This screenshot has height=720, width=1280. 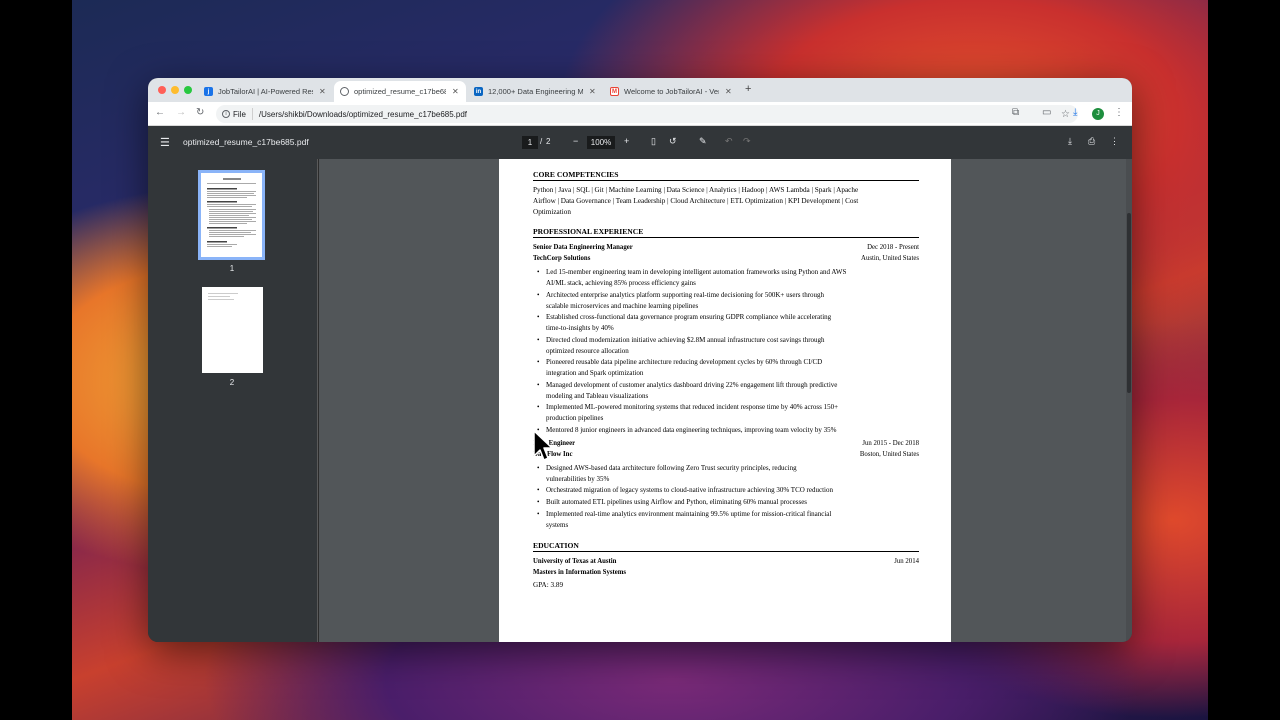 What do you see at coordinates (703, 141) in the screenshot?
I see `annotate-icon: ✎` at bounding box center [703, 141].